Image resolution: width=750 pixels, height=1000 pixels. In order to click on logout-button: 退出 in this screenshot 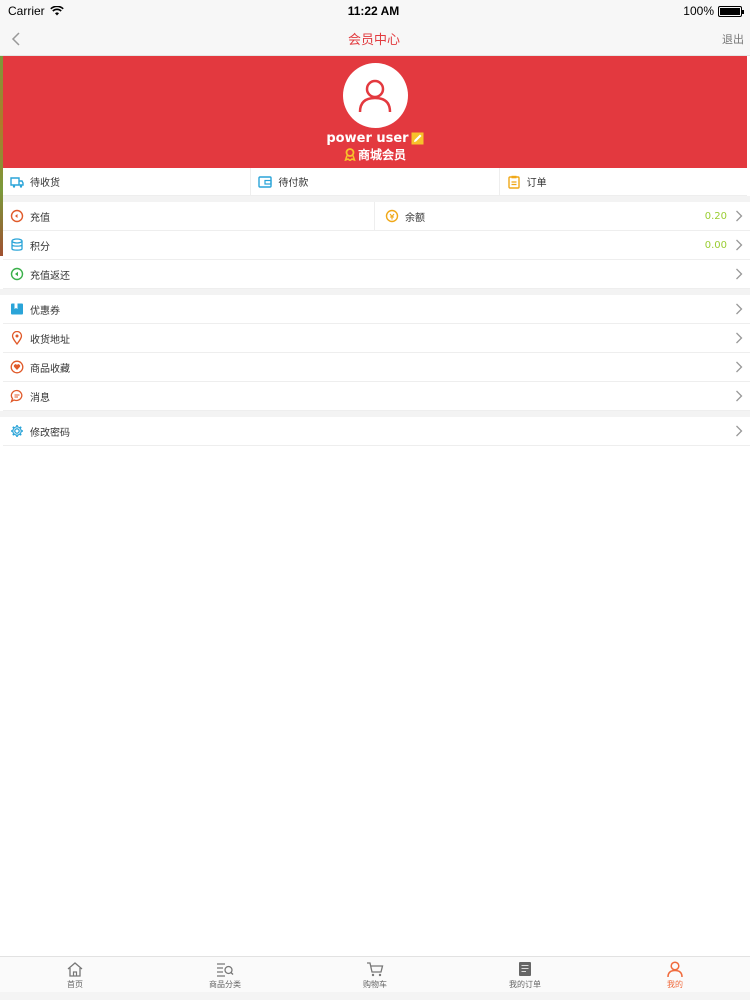, I will do `click(733, 39)`.